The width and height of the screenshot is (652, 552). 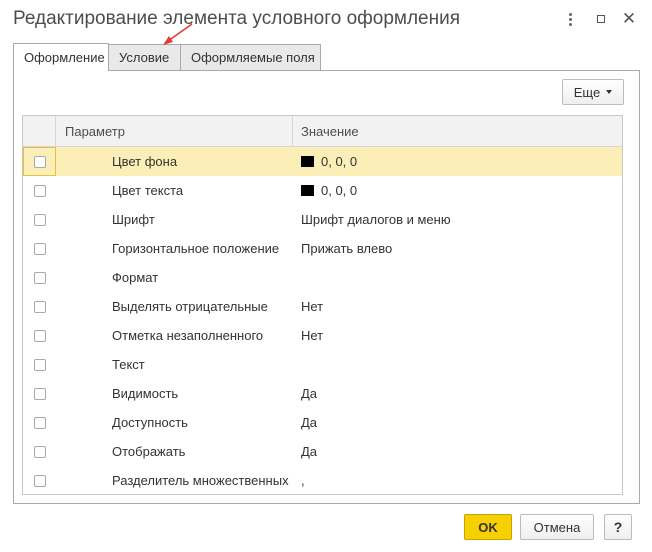 I want to click on table-row: Видимость Да, so click(x=322, y=393).